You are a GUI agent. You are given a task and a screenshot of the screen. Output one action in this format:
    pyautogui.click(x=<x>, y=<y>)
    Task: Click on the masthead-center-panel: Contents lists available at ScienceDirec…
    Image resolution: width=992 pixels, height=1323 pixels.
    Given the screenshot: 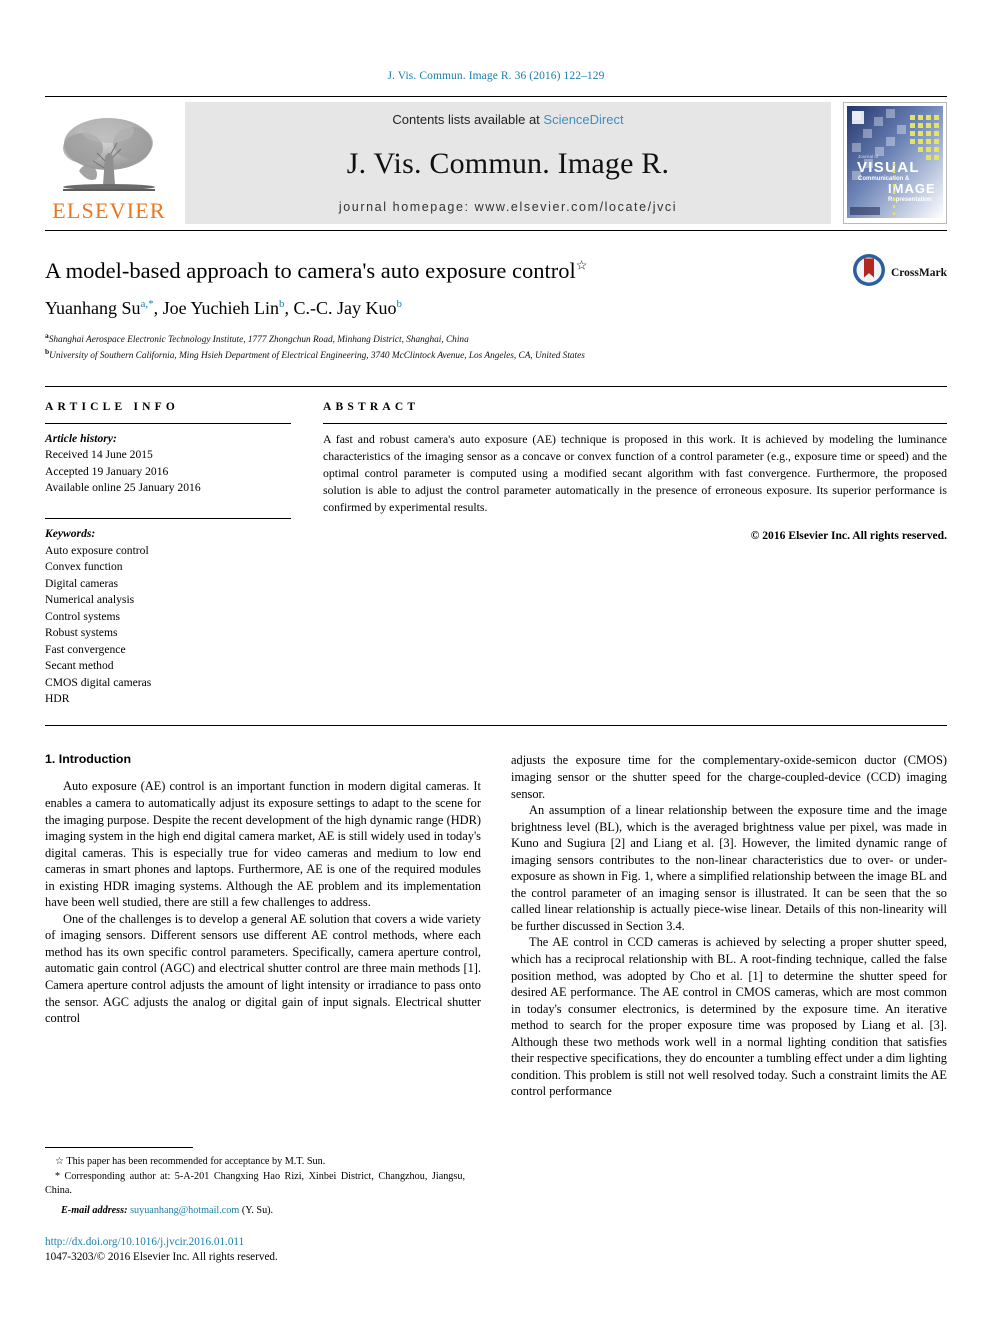 What is the action you would take?
    pyautogui.click(x=508, y=163)
    